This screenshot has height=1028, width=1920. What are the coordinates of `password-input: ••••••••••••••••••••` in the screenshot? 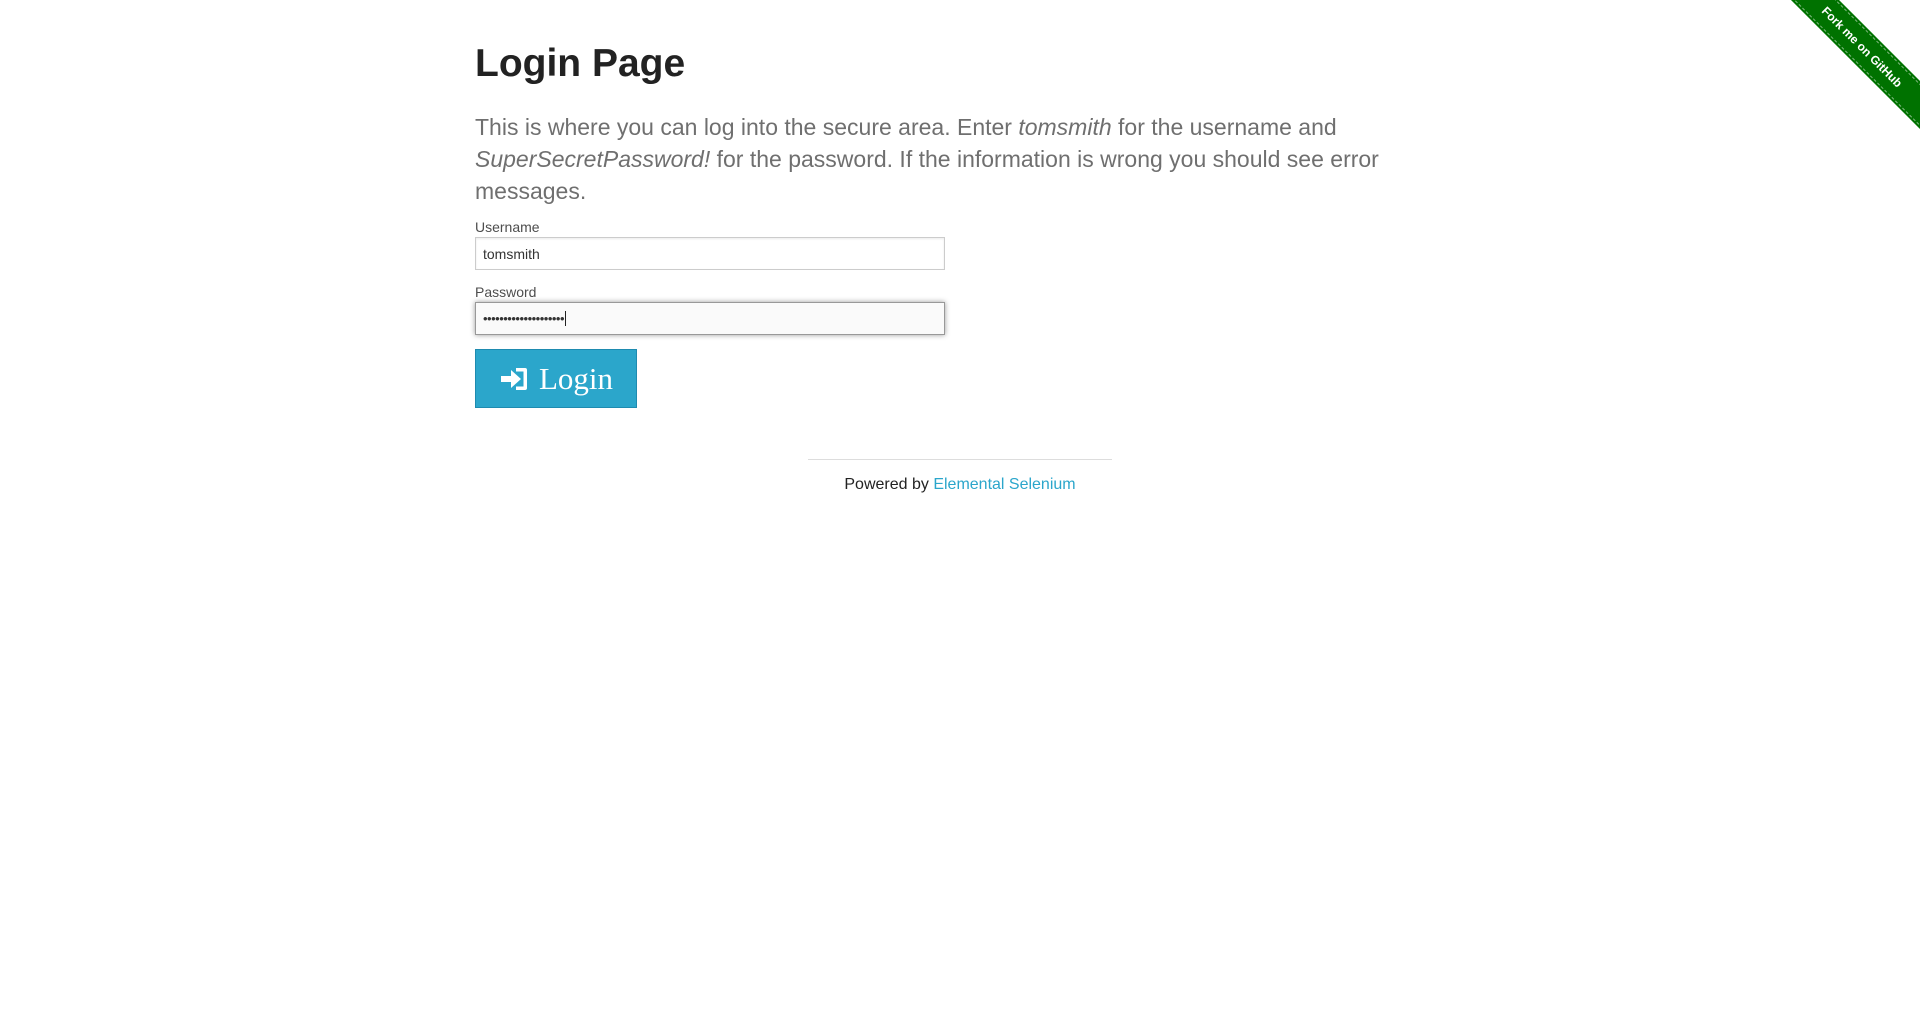 It's located at (710, 318).